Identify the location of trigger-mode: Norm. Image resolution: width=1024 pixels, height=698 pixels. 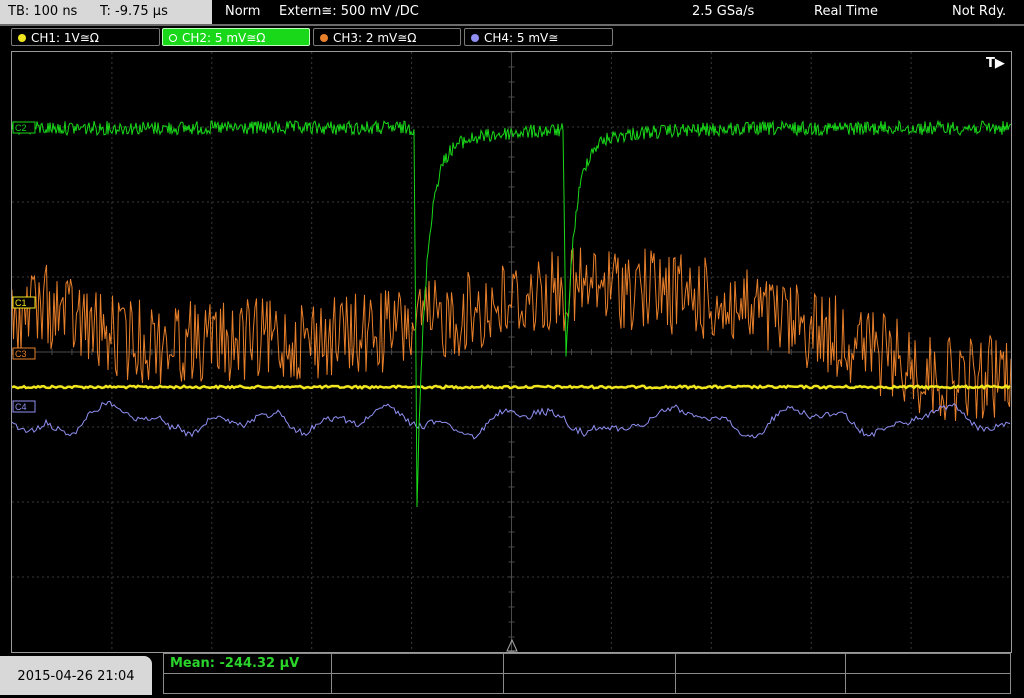
(242, 12).